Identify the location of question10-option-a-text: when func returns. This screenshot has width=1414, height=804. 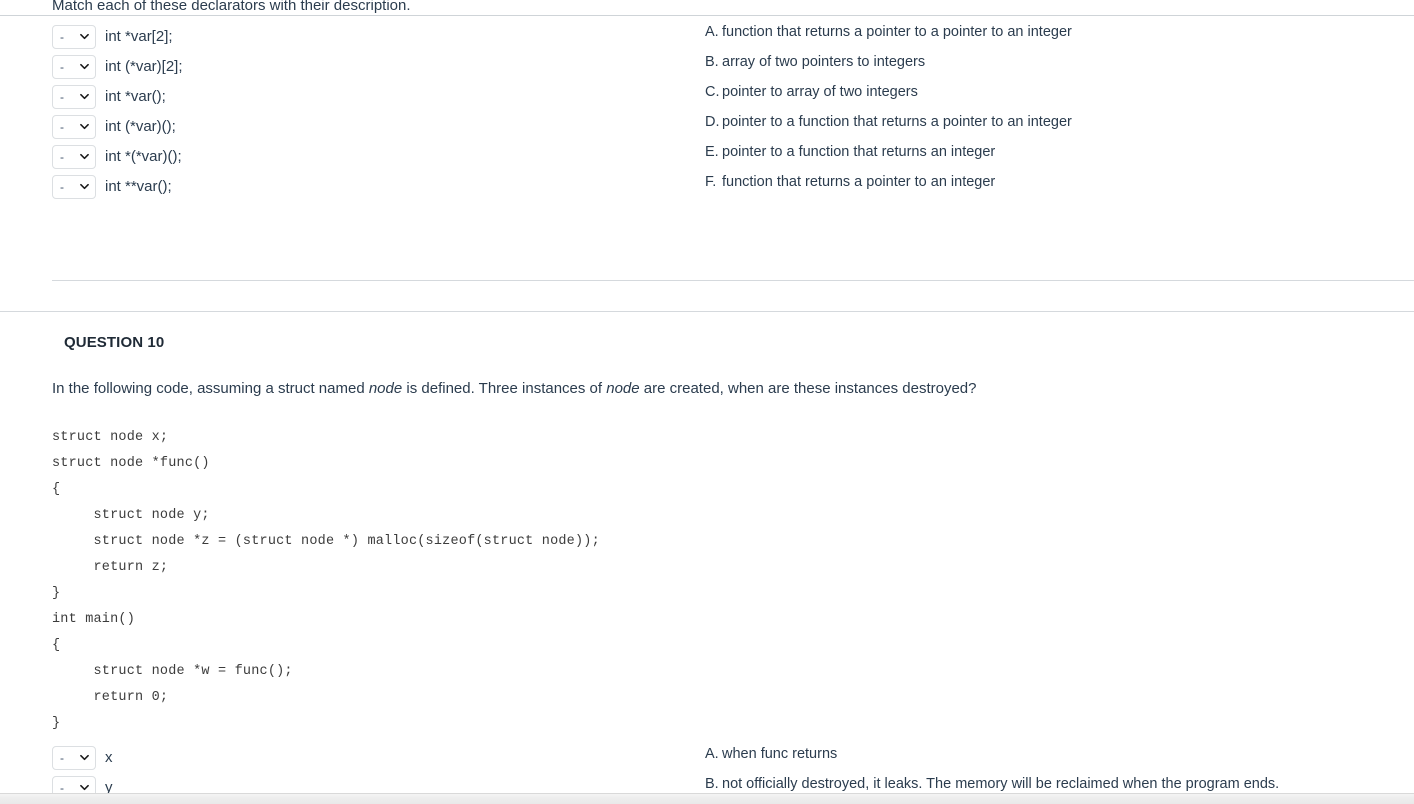
(780, 754).